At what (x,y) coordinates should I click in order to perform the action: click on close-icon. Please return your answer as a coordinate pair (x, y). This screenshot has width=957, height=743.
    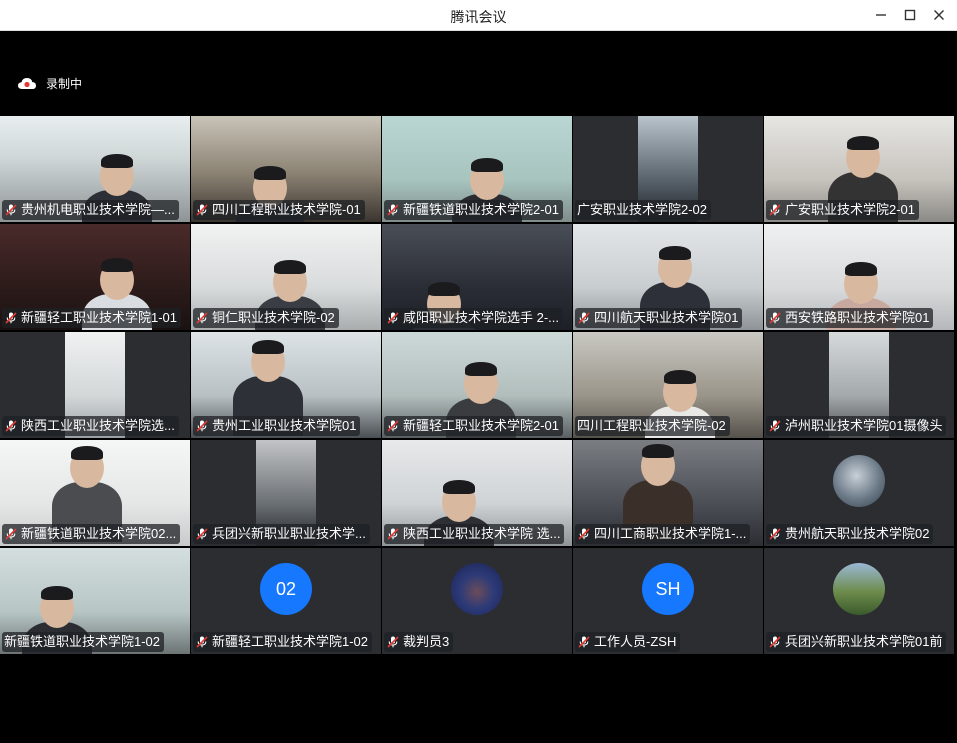
    Looking at the image, I should click on (939, 15).